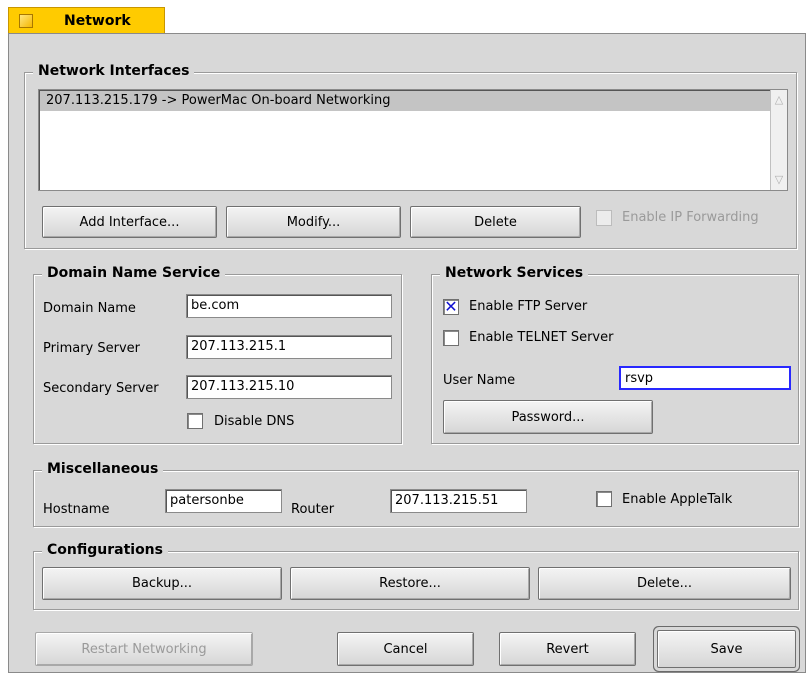  I want to click on primary-server-label: Primary Server, so click(91, 348).